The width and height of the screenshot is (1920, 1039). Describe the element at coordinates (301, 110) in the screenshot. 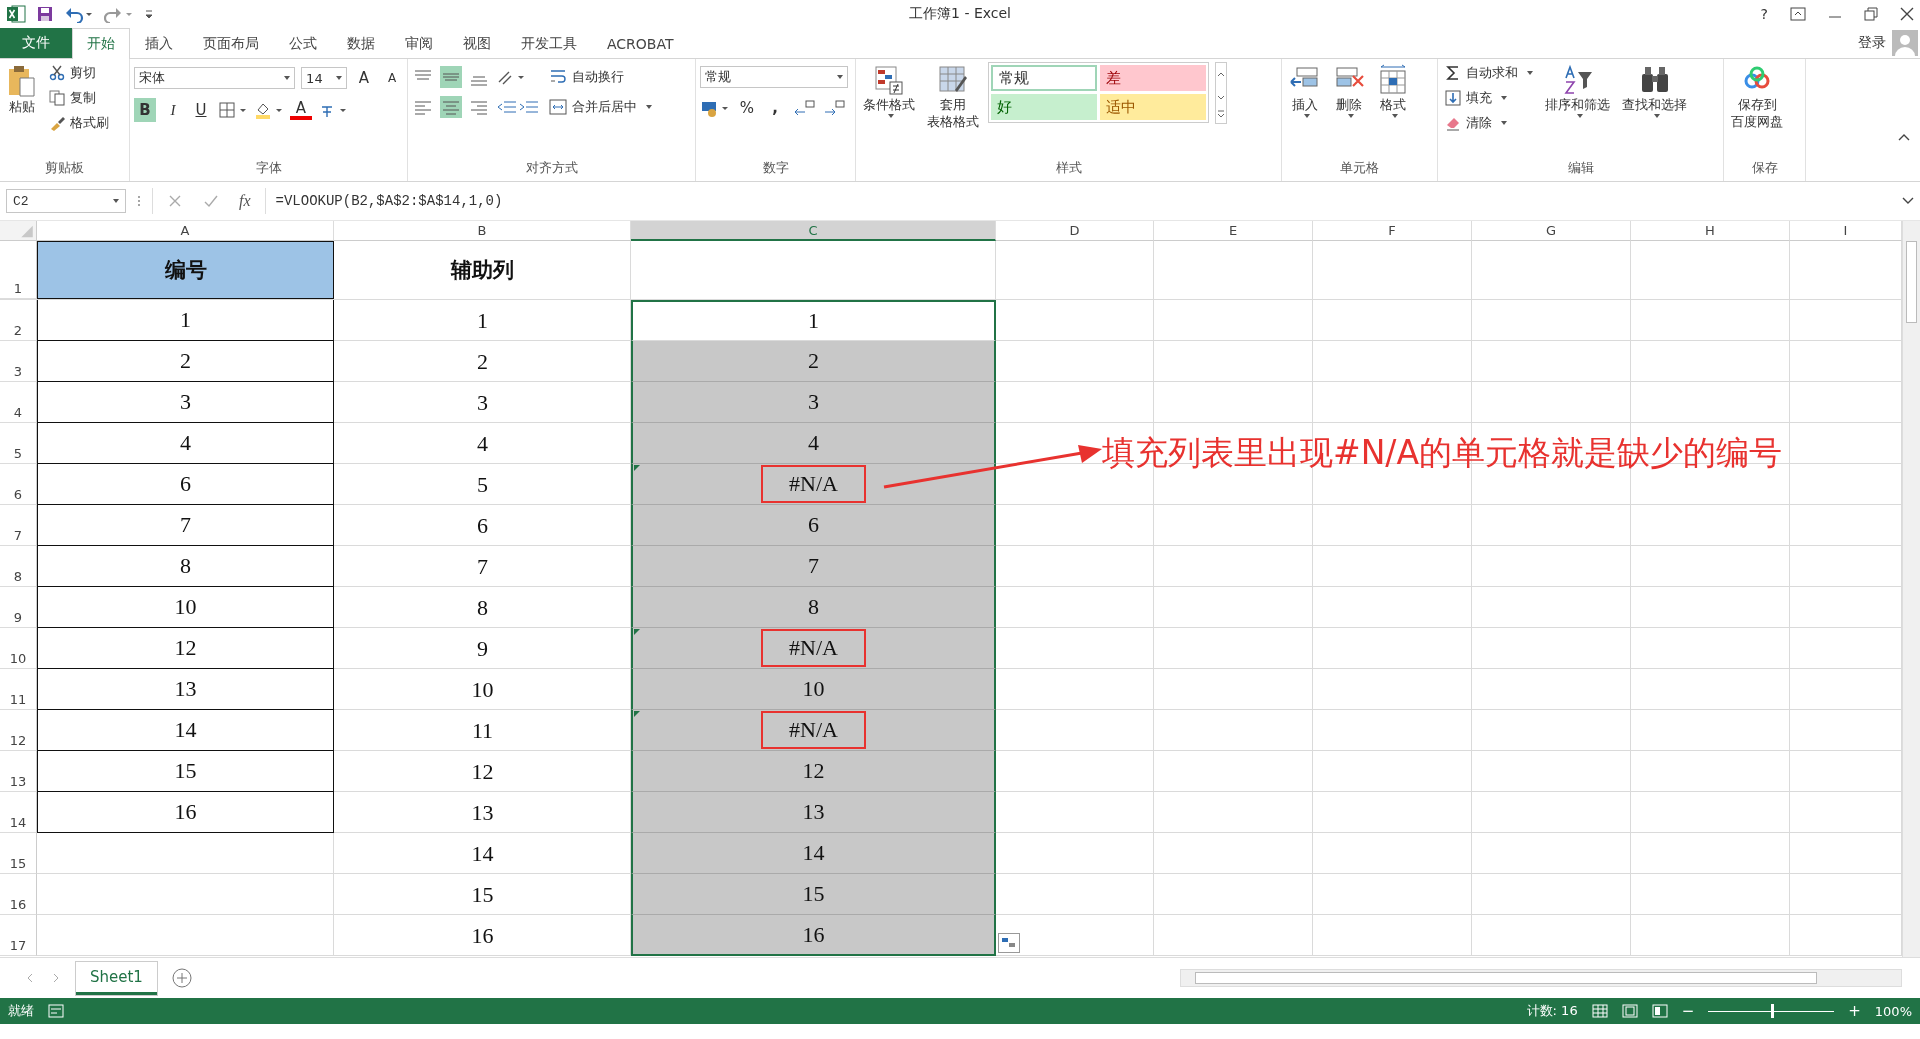

I see `font-color-button: A` at that location.